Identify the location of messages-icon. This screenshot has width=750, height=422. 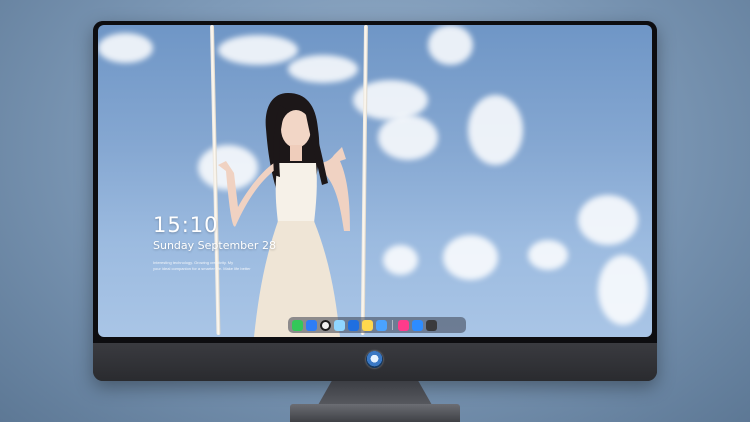
(297, 325).